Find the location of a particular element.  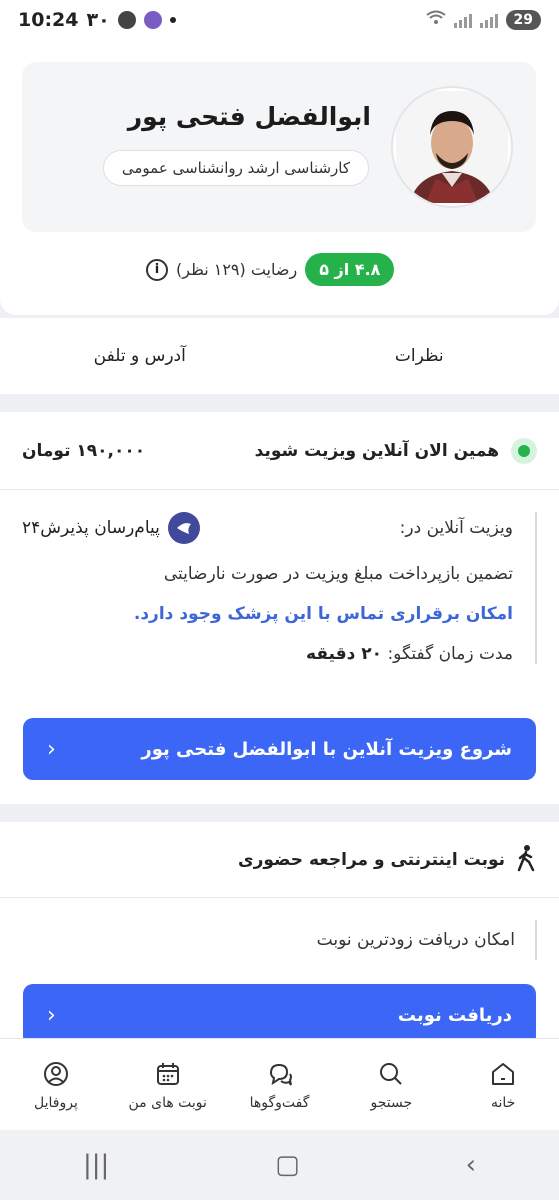

nav-profile: پروفایل is located at coordinates (56, 1084).